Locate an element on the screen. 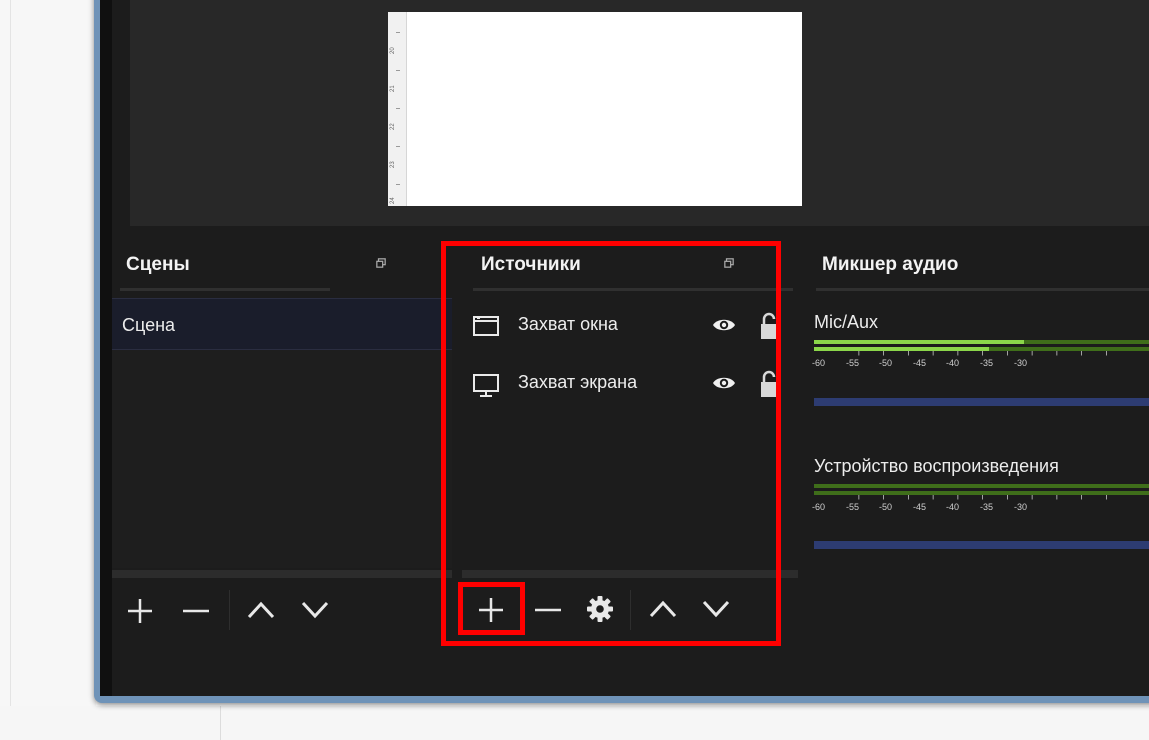  preview-ruler: 20 21 22 23 24 is located at coordinates (397, 109).